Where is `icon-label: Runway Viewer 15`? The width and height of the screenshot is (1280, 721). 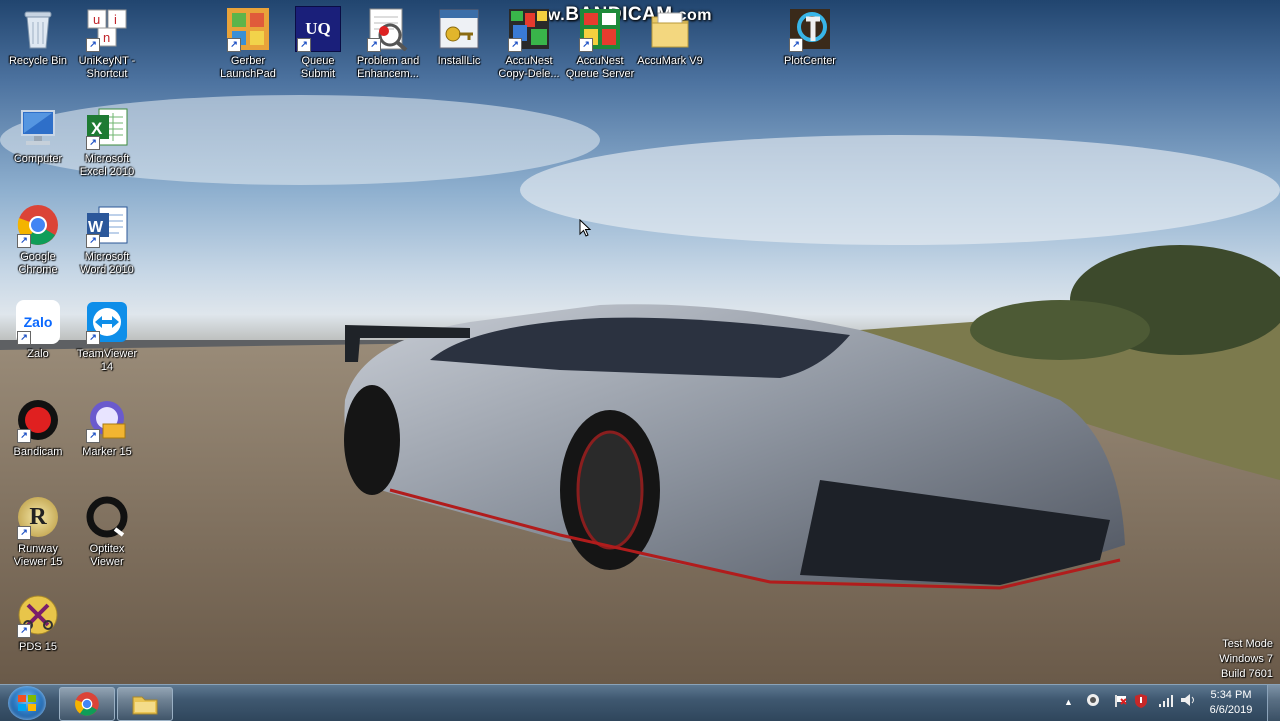 icon-label: Runway Viewer 15 is located at coordinates (38, 555).